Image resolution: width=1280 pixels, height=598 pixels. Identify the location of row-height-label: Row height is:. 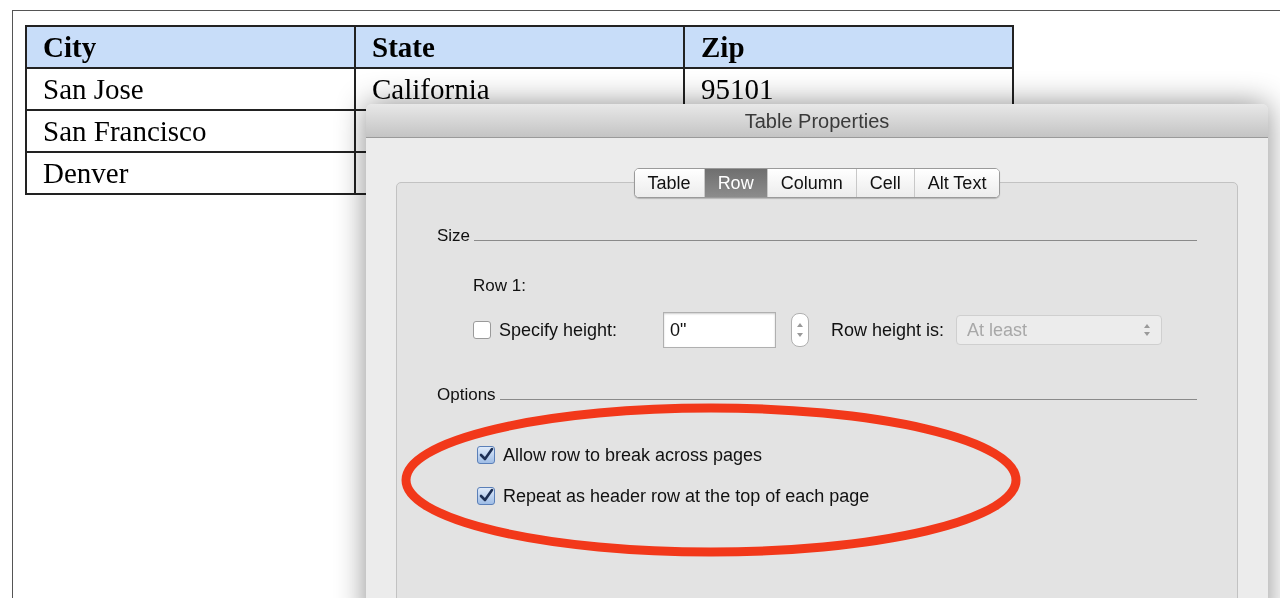
(888, 330).